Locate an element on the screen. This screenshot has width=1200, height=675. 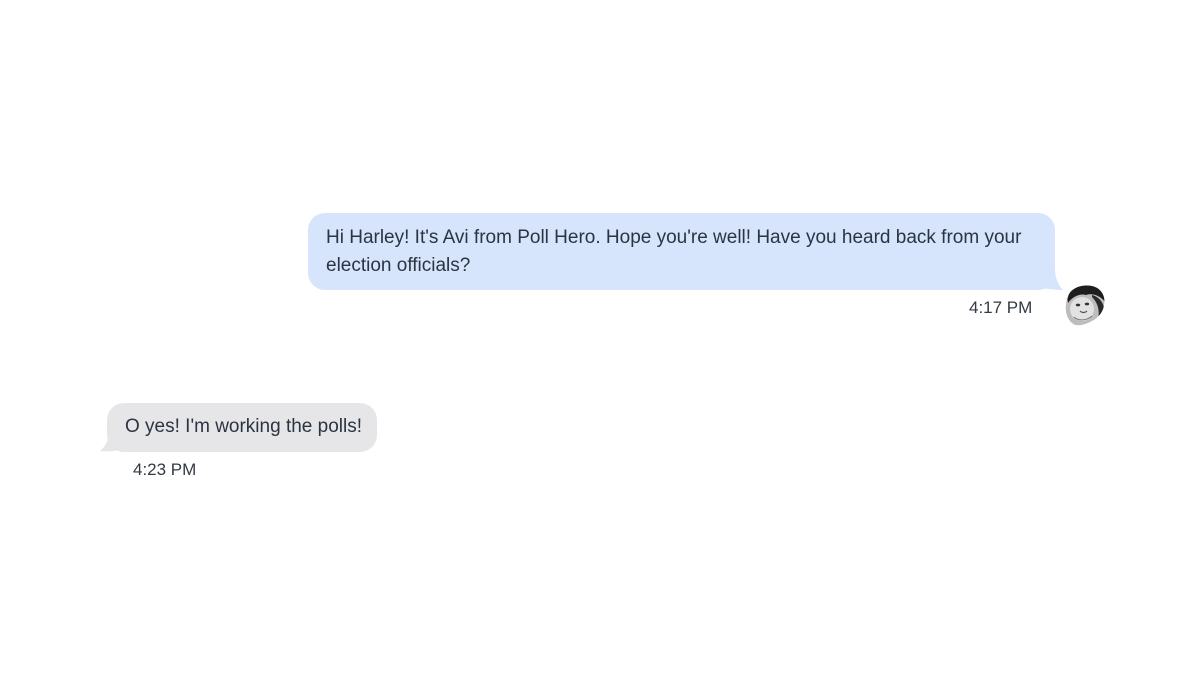
incoming-message-bubble: O yes! I'm working the polls! is located at coordinates (242, 427).